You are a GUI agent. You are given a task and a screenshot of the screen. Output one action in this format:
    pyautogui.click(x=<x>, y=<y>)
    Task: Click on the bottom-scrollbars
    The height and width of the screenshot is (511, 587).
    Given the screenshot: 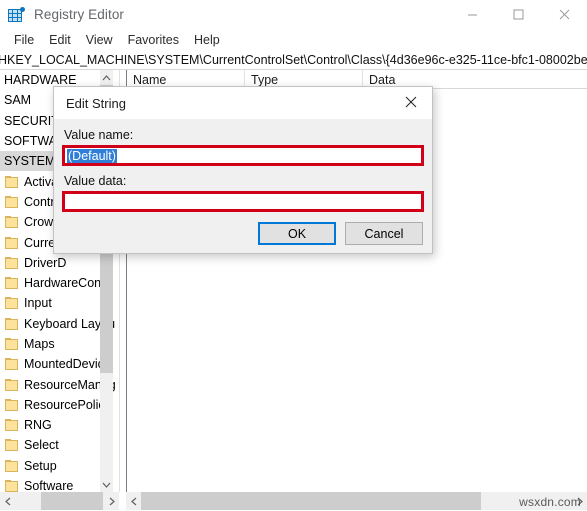 What is the action you would take?
    pyautogui.click(x=293, y=501)
    